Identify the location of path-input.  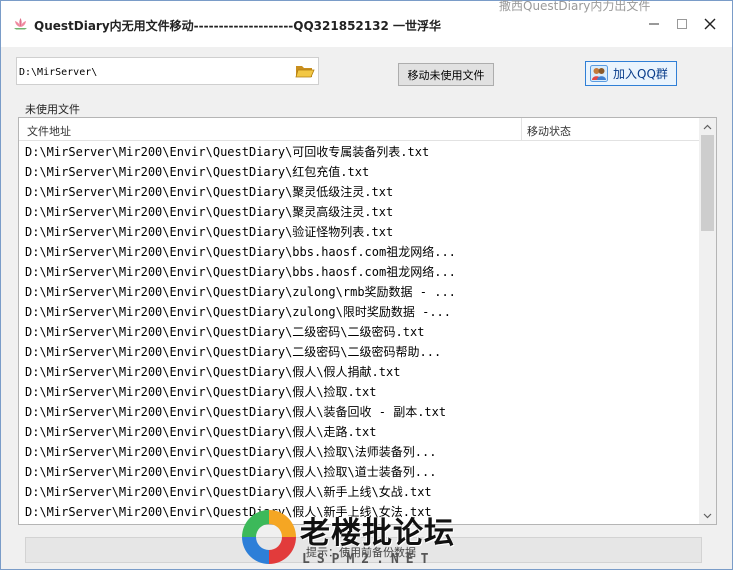
(154, 72).